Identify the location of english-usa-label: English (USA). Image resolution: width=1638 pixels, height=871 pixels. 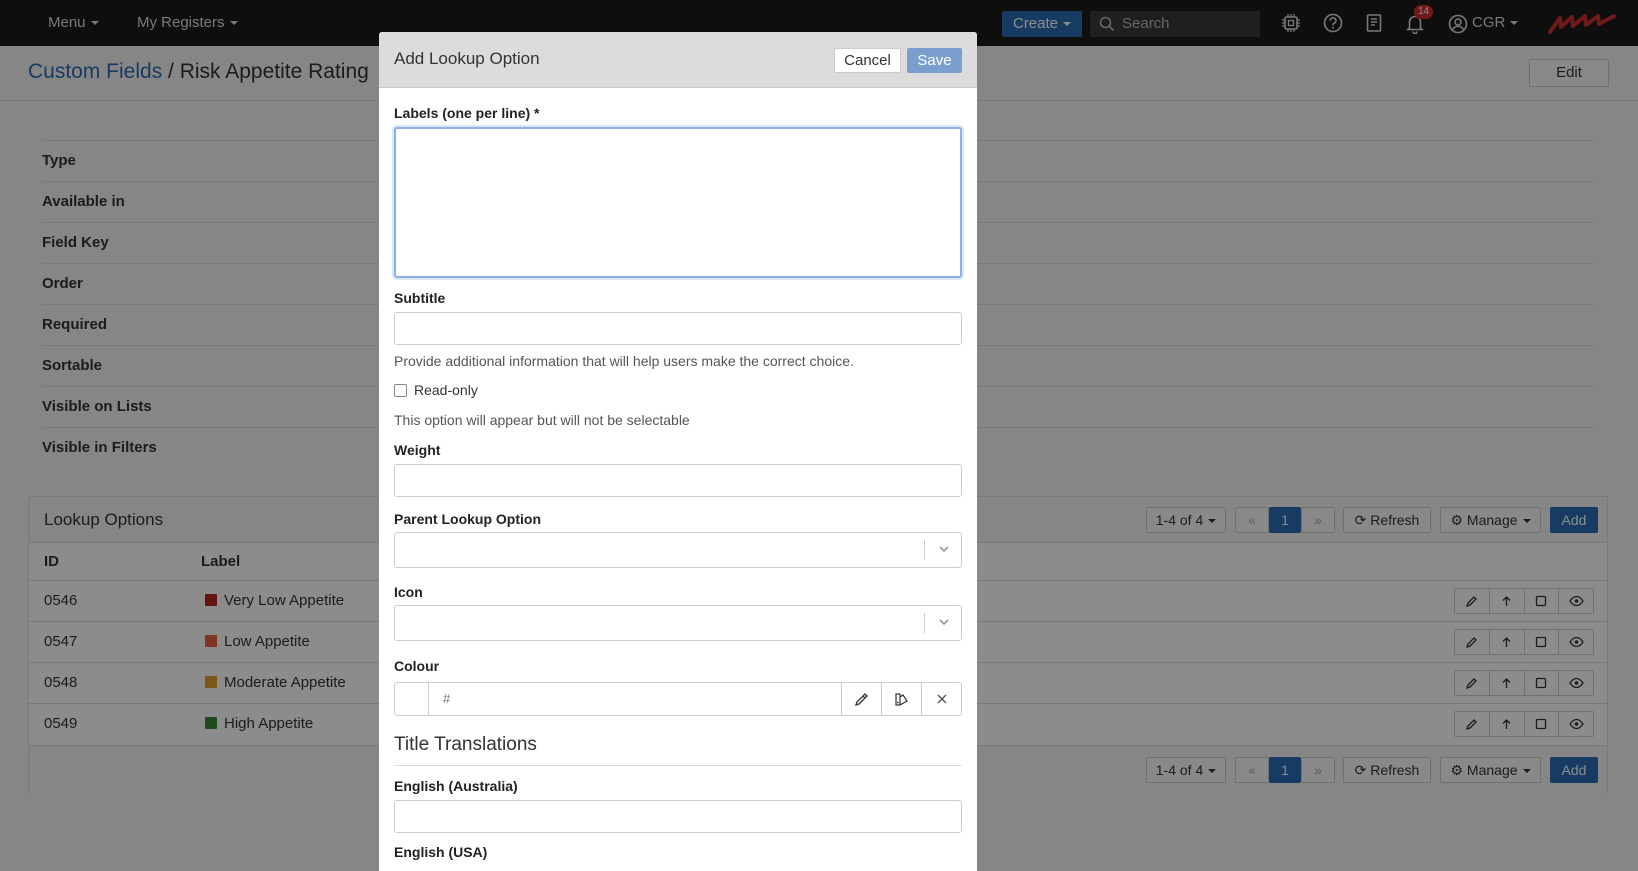
(441, 852).